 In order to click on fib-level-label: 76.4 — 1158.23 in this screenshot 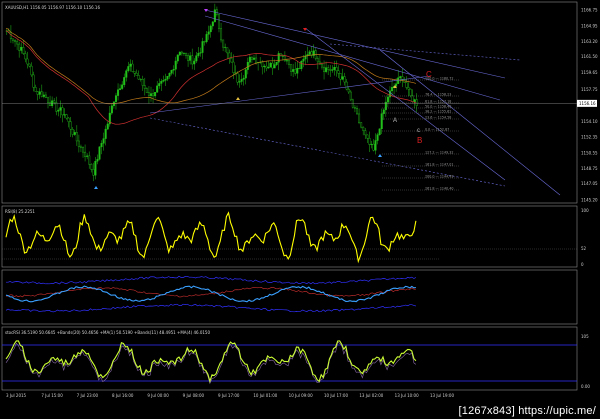, I will do `click(438, 95)`.